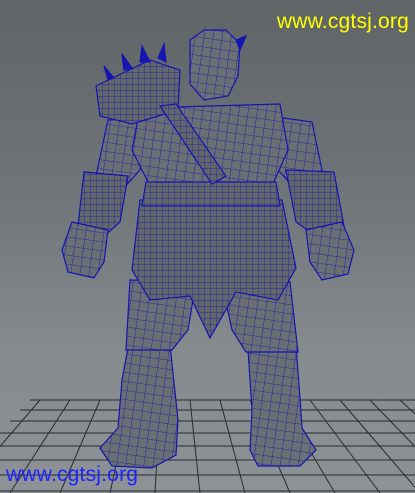 The height and width of the screenshot is (493, 415). What do you see at coordinates (342, 21) in the screenshot?
I see `watermark-top: www.cgtsj.org` at bounding box center [342, 21].